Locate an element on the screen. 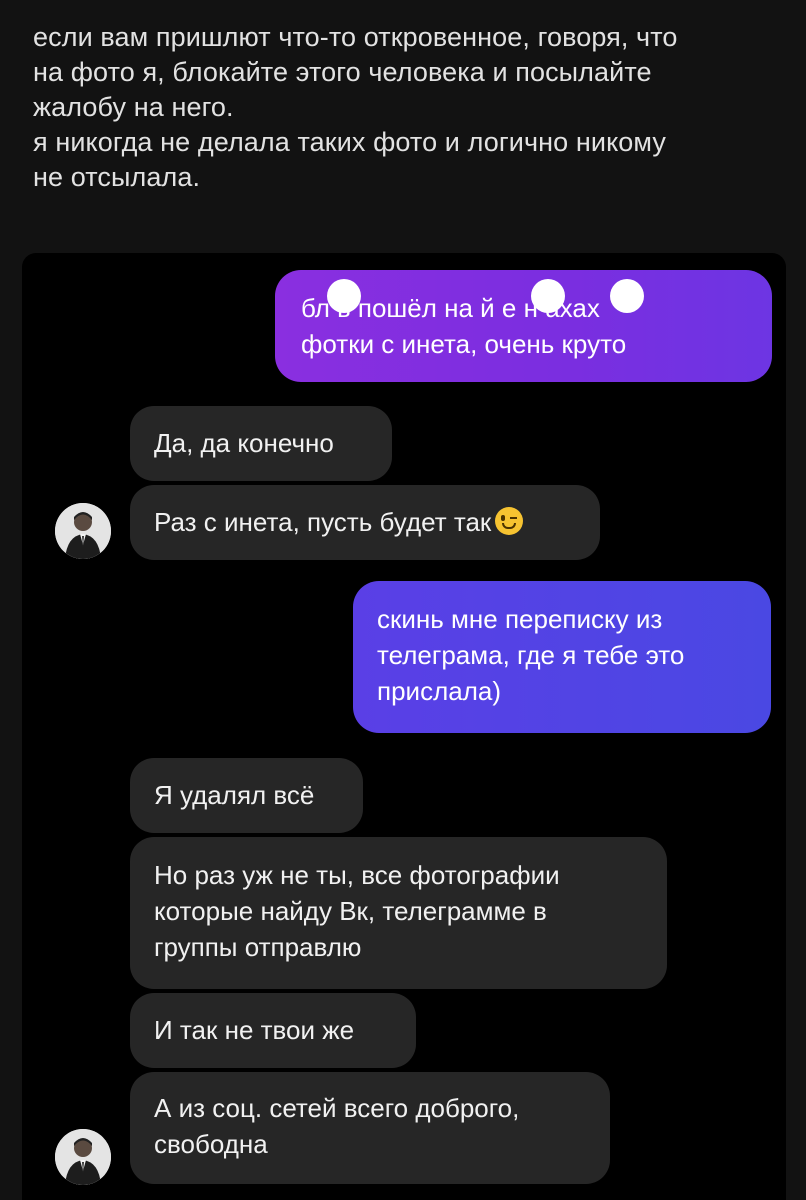 This screenshot has width=806, height=1200. message-line: телеграма, где я тебе это is located at coordinates (531, 655).